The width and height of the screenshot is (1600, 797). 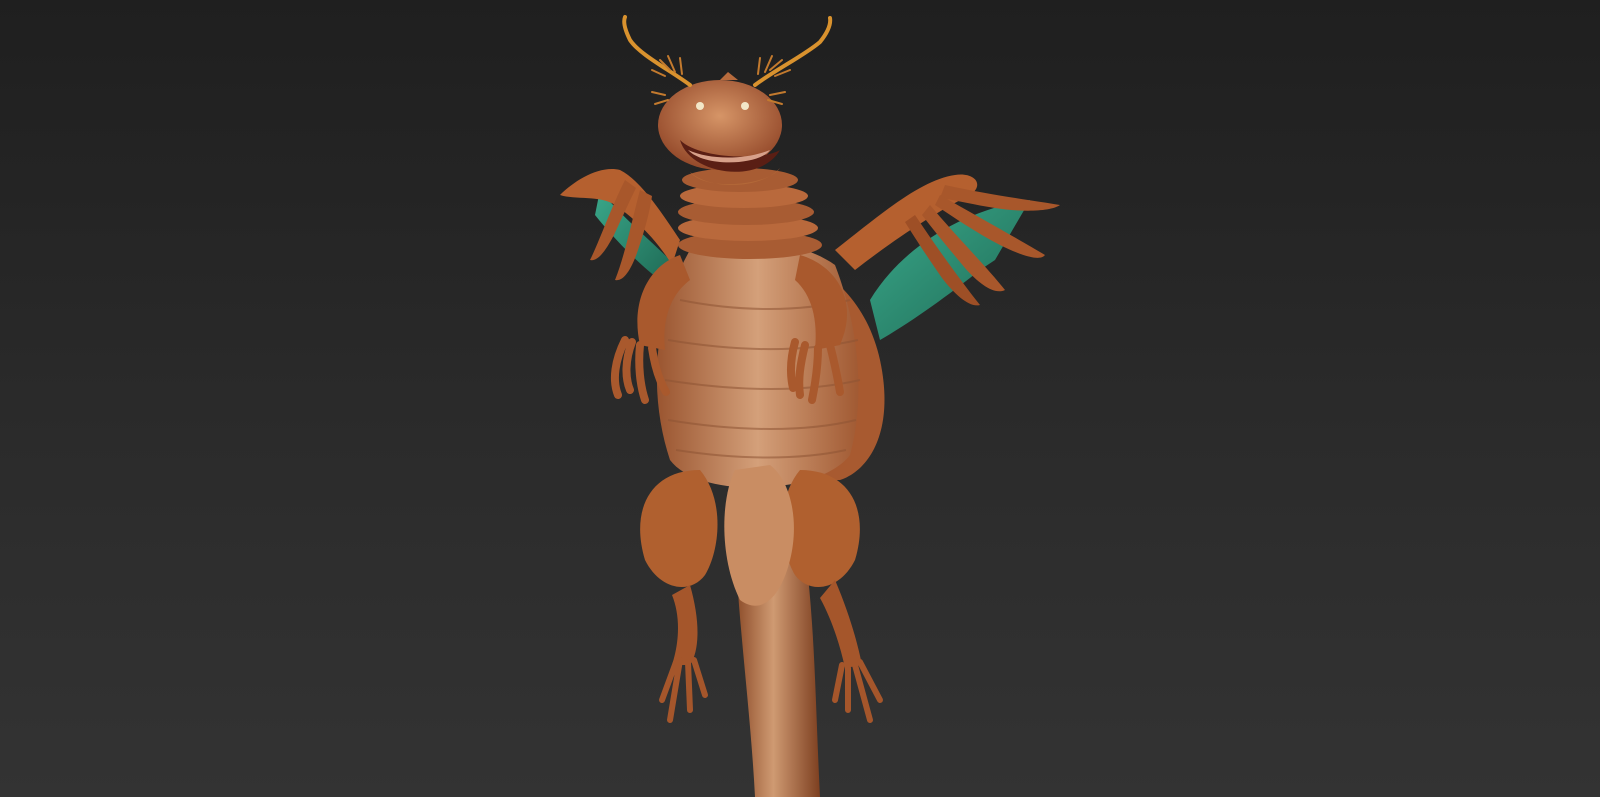 What do you see at coordinates (720, 129) in the screenshot?
I see `head` at bounding box center [720, 129].